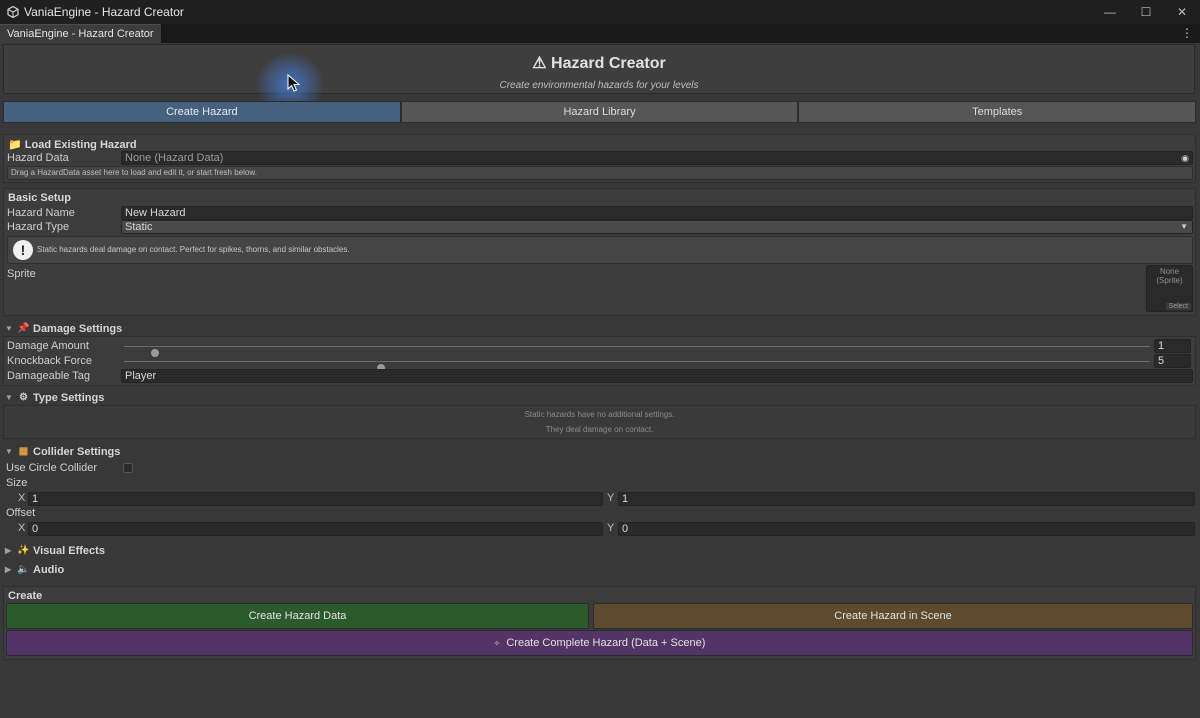 This screenshot has width=1200, height=718. What do you see at coordinates (38, 227) in the screenshot?
I see `hazard-type-label: Hazard Type` at bounding box center [38, 227].